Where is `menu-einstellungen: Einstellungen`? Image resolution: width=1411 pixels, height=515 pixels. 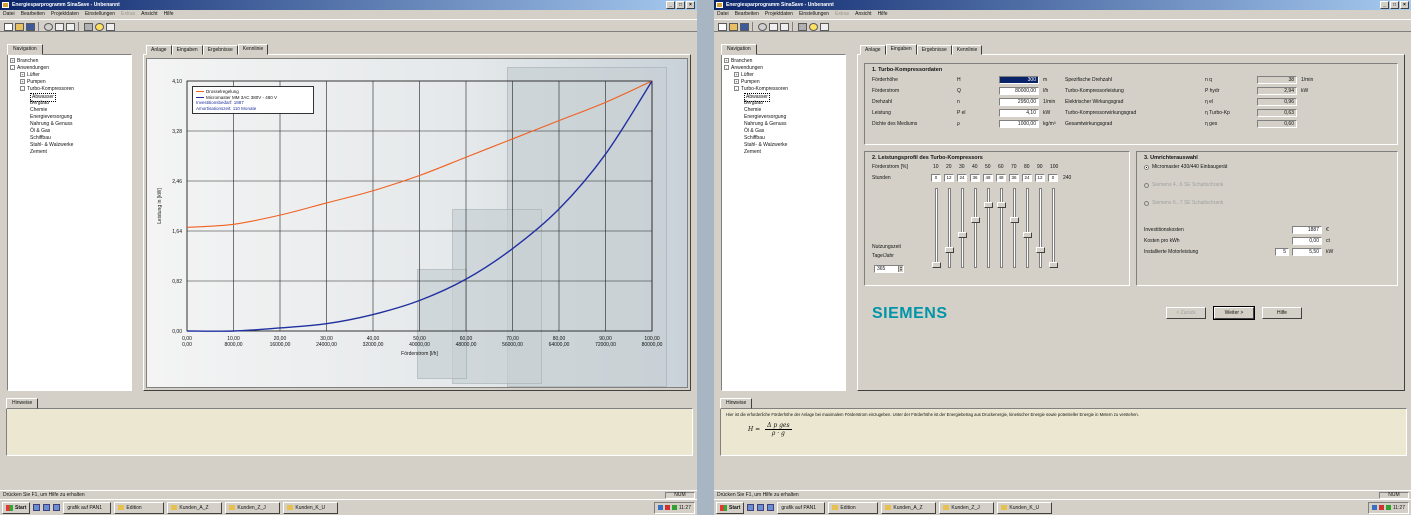
menu-einstellungen: Einstellungen is located at coordinates (100, 14).